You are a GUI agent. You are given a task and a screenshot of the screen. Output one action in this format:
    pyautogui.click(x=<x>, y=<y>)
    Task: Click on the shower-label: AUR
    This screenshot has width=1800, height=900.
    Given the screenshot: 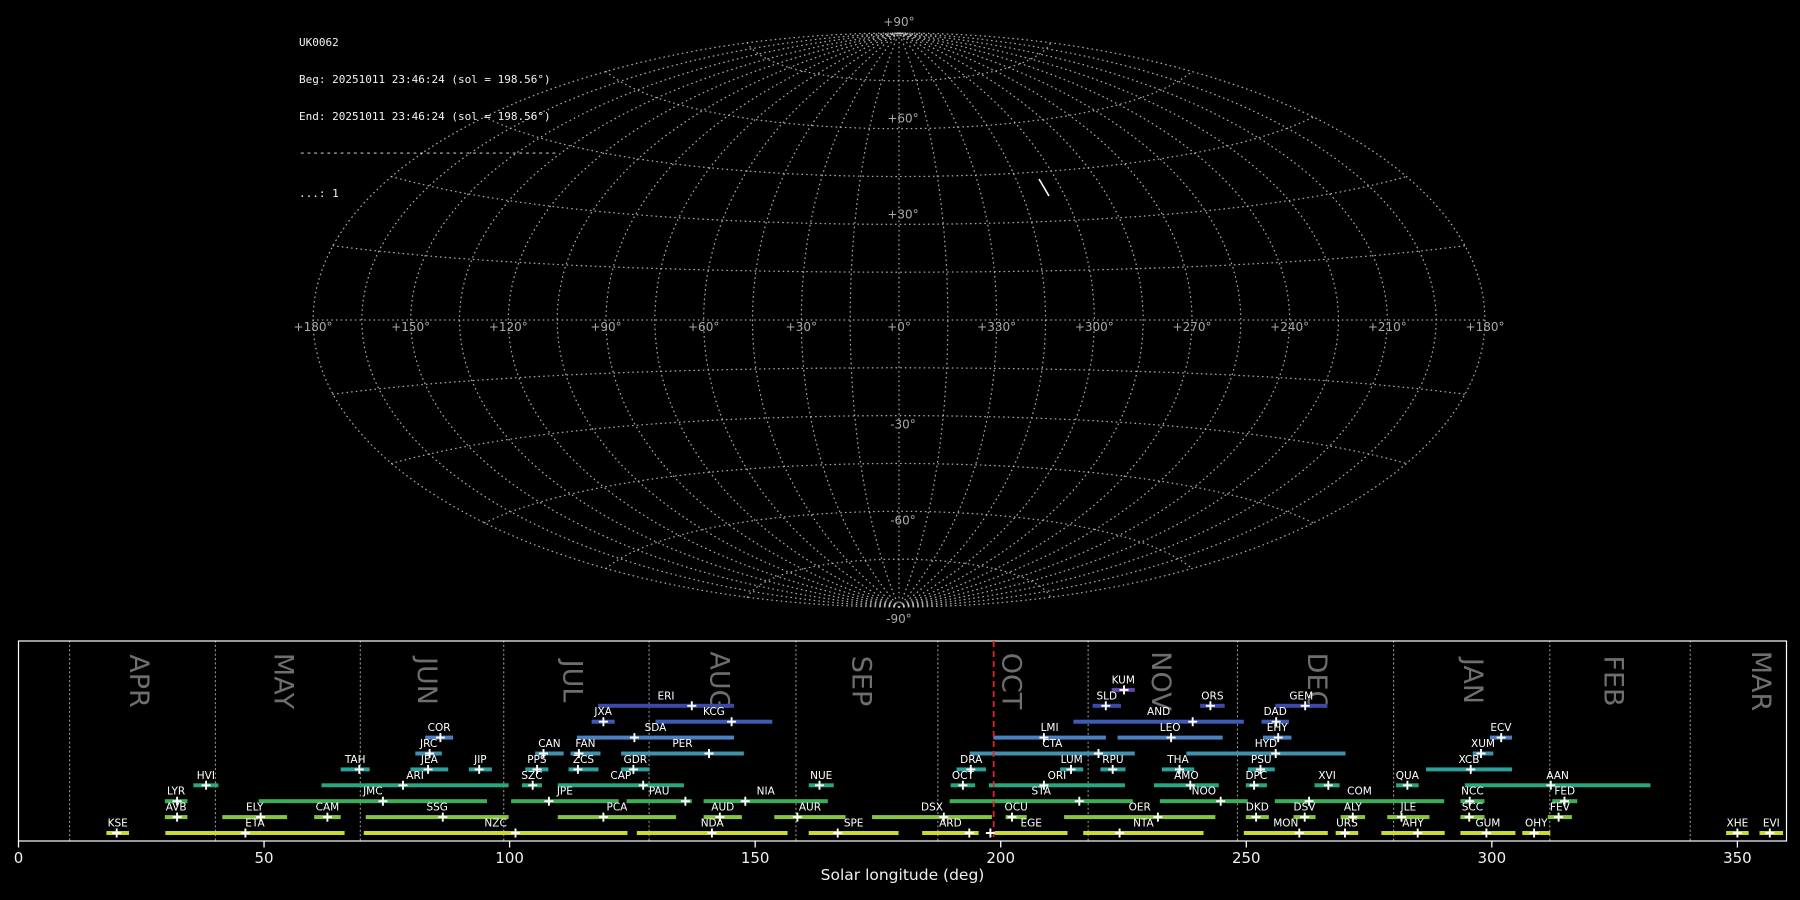 What is the action you would take?
    pyautogui.click(x=810, y=808)
    